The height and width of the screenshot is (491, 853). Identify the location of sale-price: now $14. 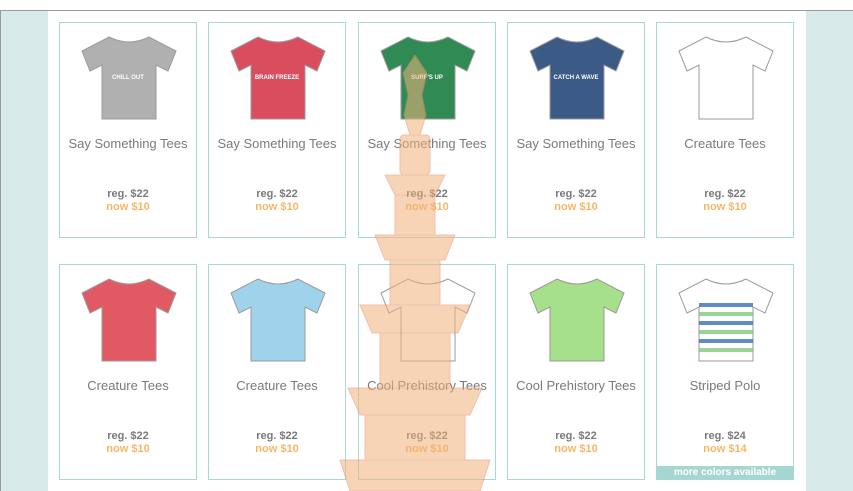
(725, 449).